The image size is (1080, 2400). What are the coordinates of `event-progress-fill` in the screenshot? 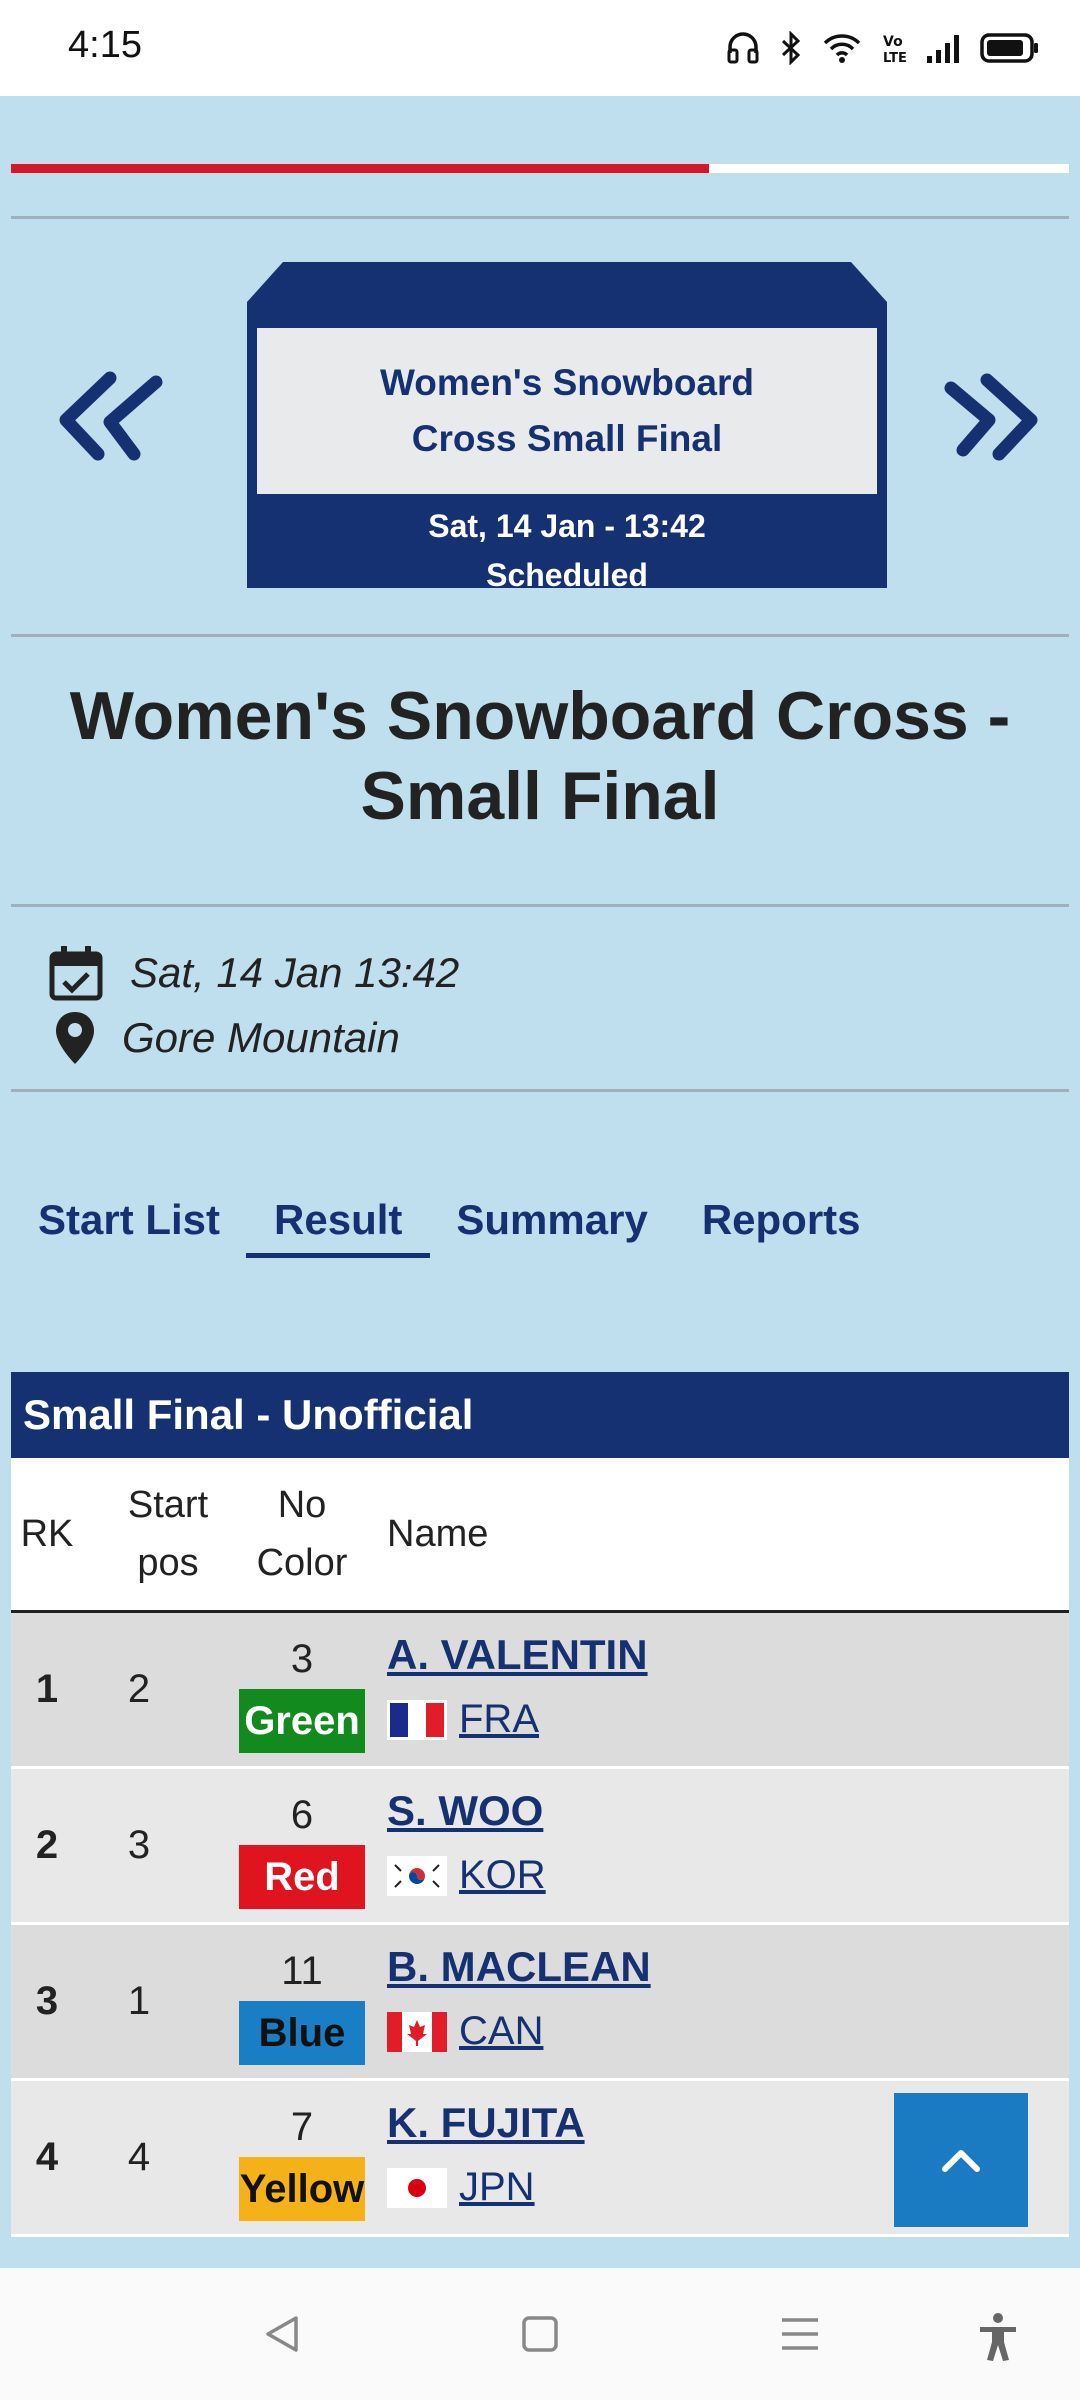 It's located at (360, 168).